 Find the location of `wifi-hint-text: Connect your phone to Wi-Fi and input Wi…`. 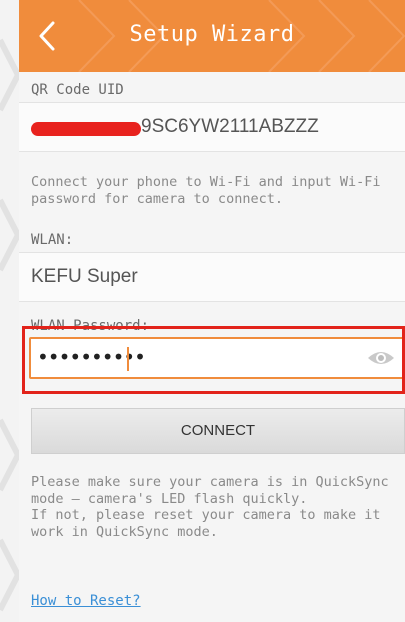

wifi-hint-text: Connect your phone to Wi-Fi and input Wi… is located at coordinates (206, 190).